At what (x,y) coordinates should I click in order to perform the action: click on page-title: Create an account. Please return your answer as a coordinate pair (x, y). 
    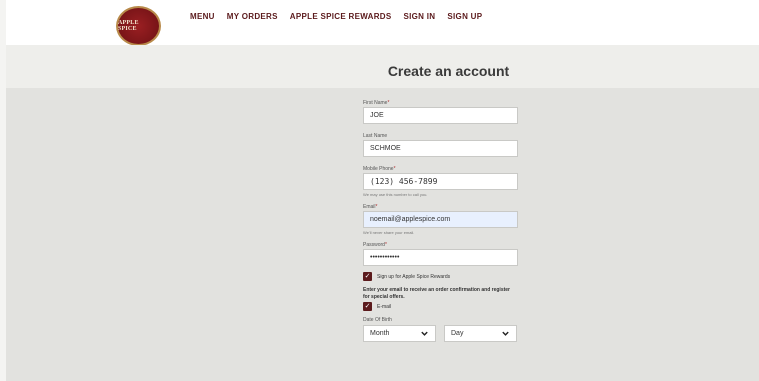
    Looking at the image, I should click on (448, 71).